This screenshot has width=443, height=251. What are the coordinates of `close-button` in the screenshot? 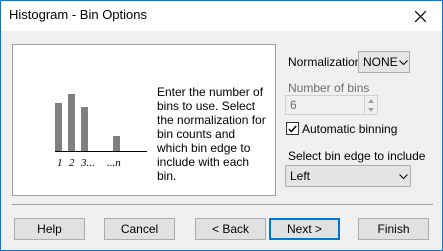 It's located at (420, 16).